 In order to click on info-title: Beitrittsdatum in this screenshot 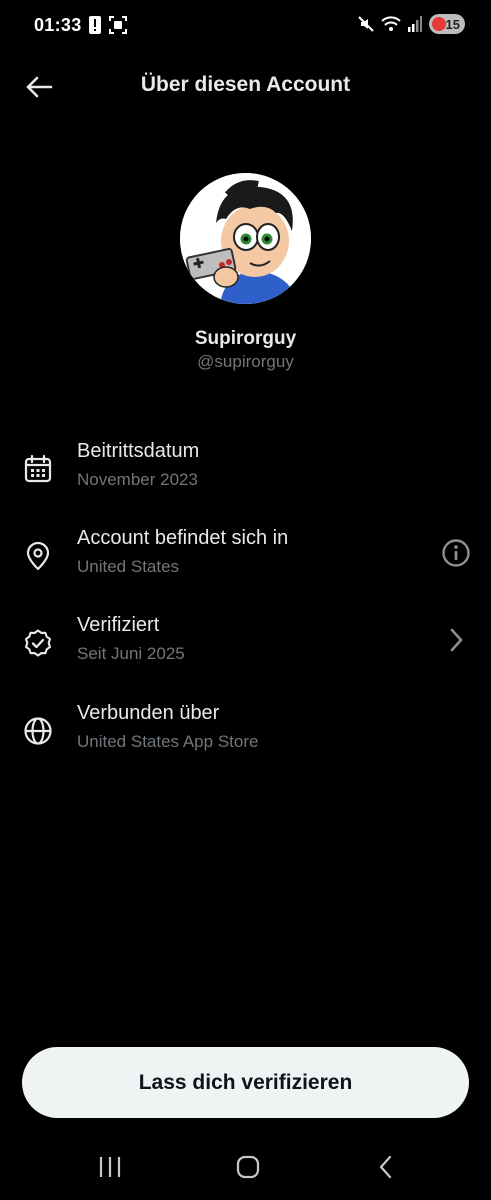, I will do `click(138, 451)`.